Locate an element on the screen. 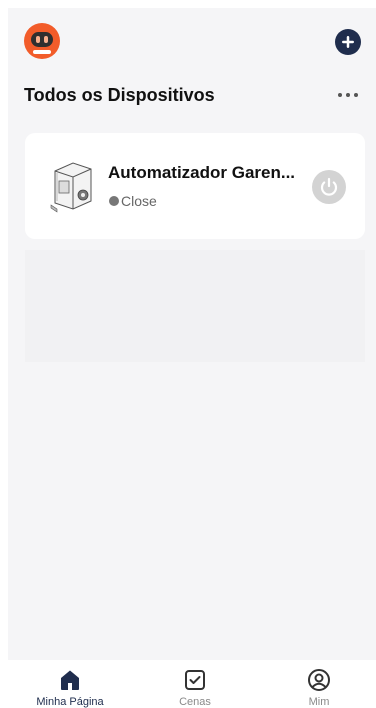 This screenshot has height=708, width=376. power-button is located at coordinates (329, 187).